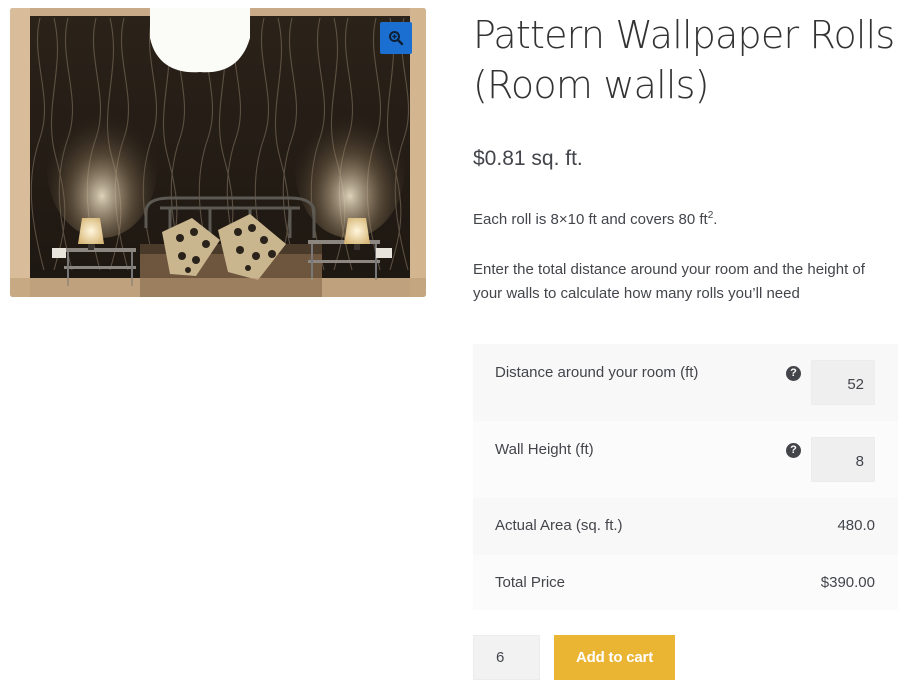  I want to click on add-to-cart-button: Add to cart, so click(614, 657).